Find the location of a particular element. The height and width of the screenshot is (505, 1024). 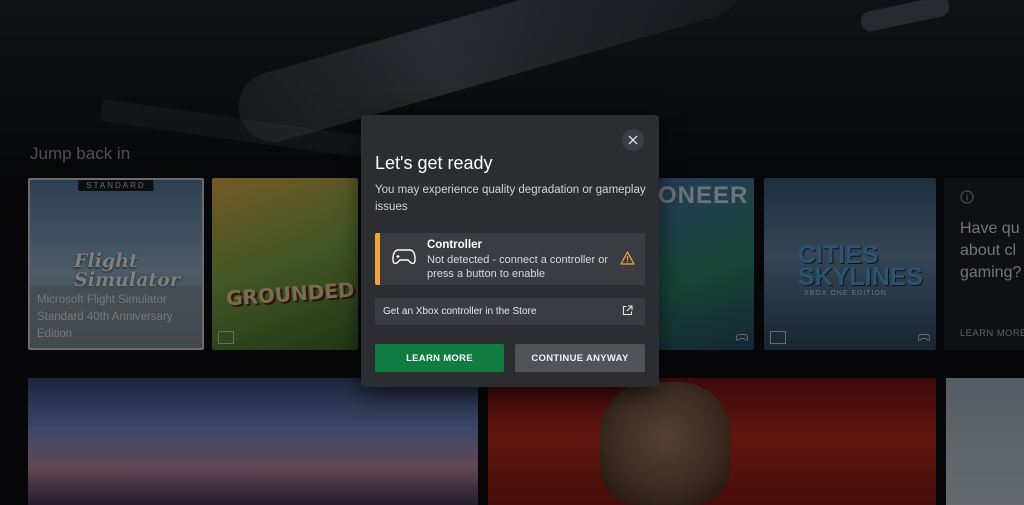

store-link: Get an Xbox controller in the Store is located at coordinates (510, 311).